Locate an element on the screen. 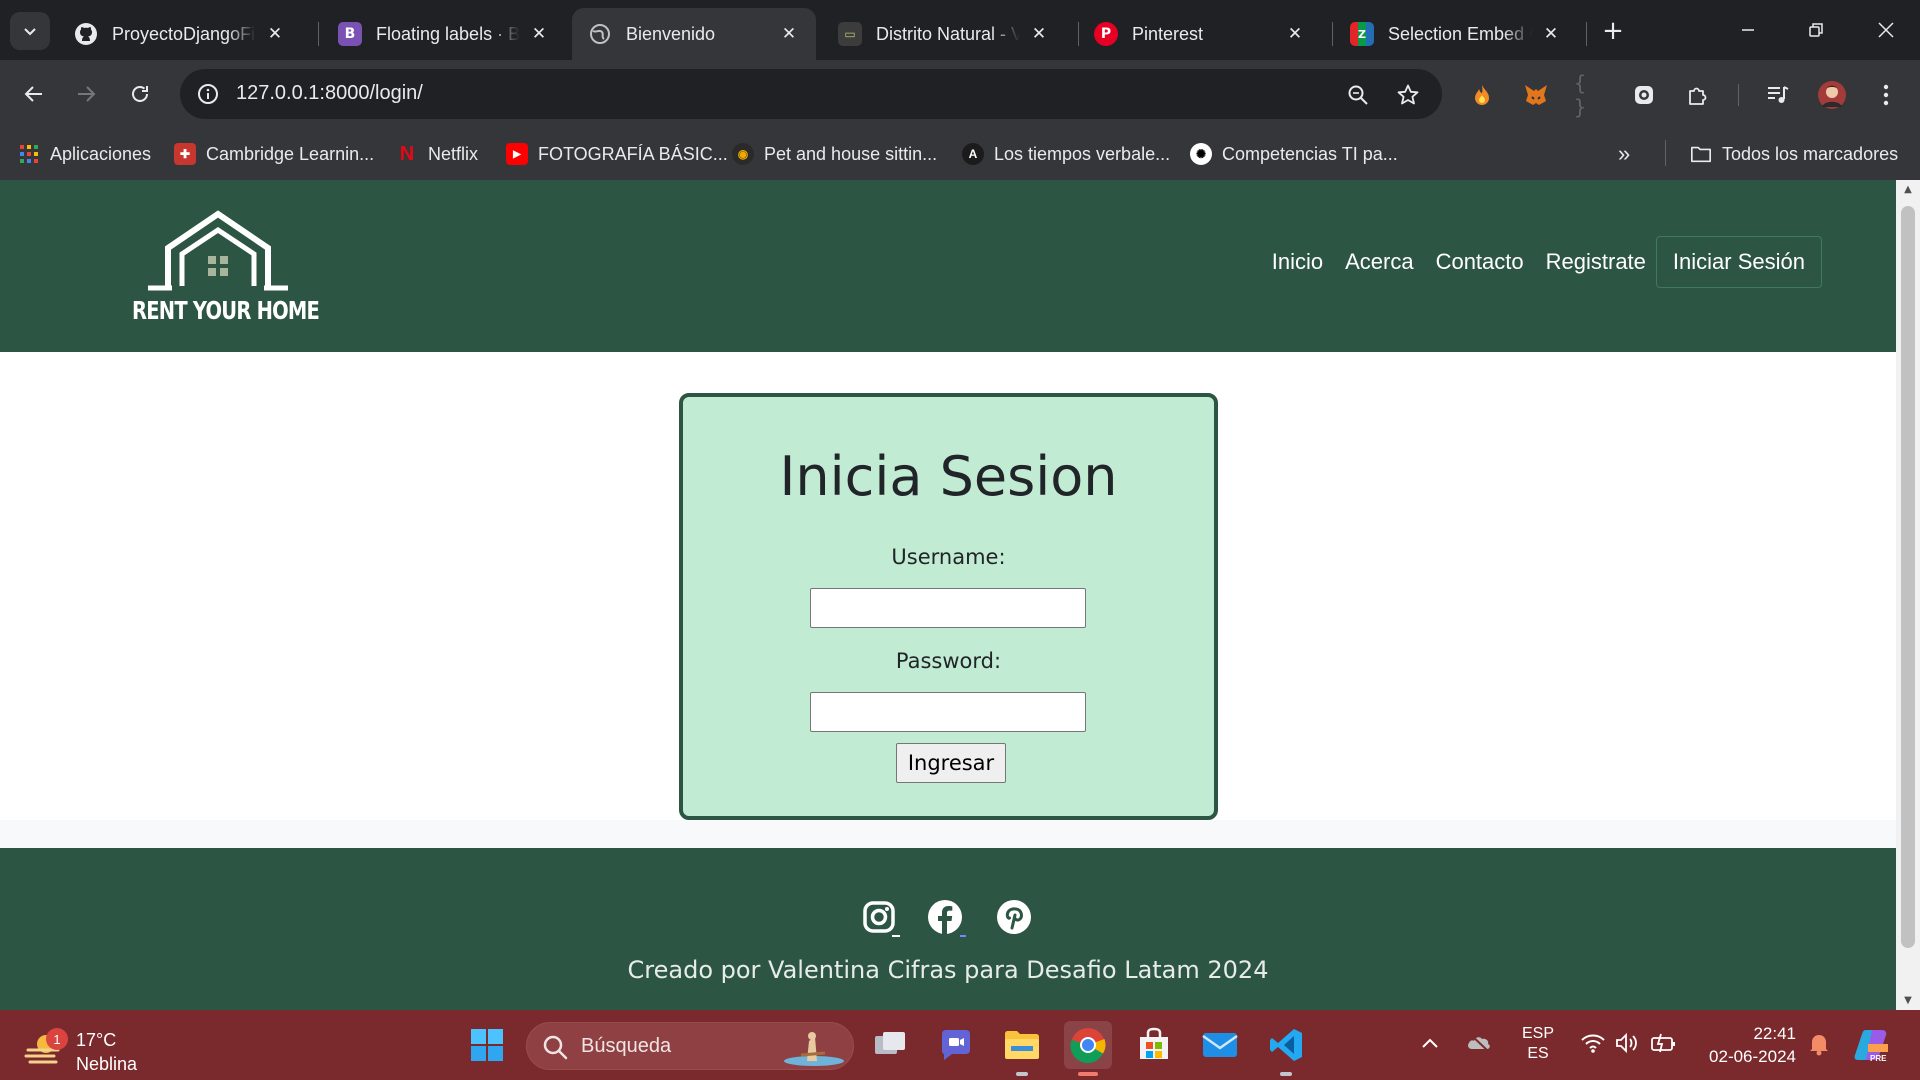  reload-button is located at coordinates (140, 94).